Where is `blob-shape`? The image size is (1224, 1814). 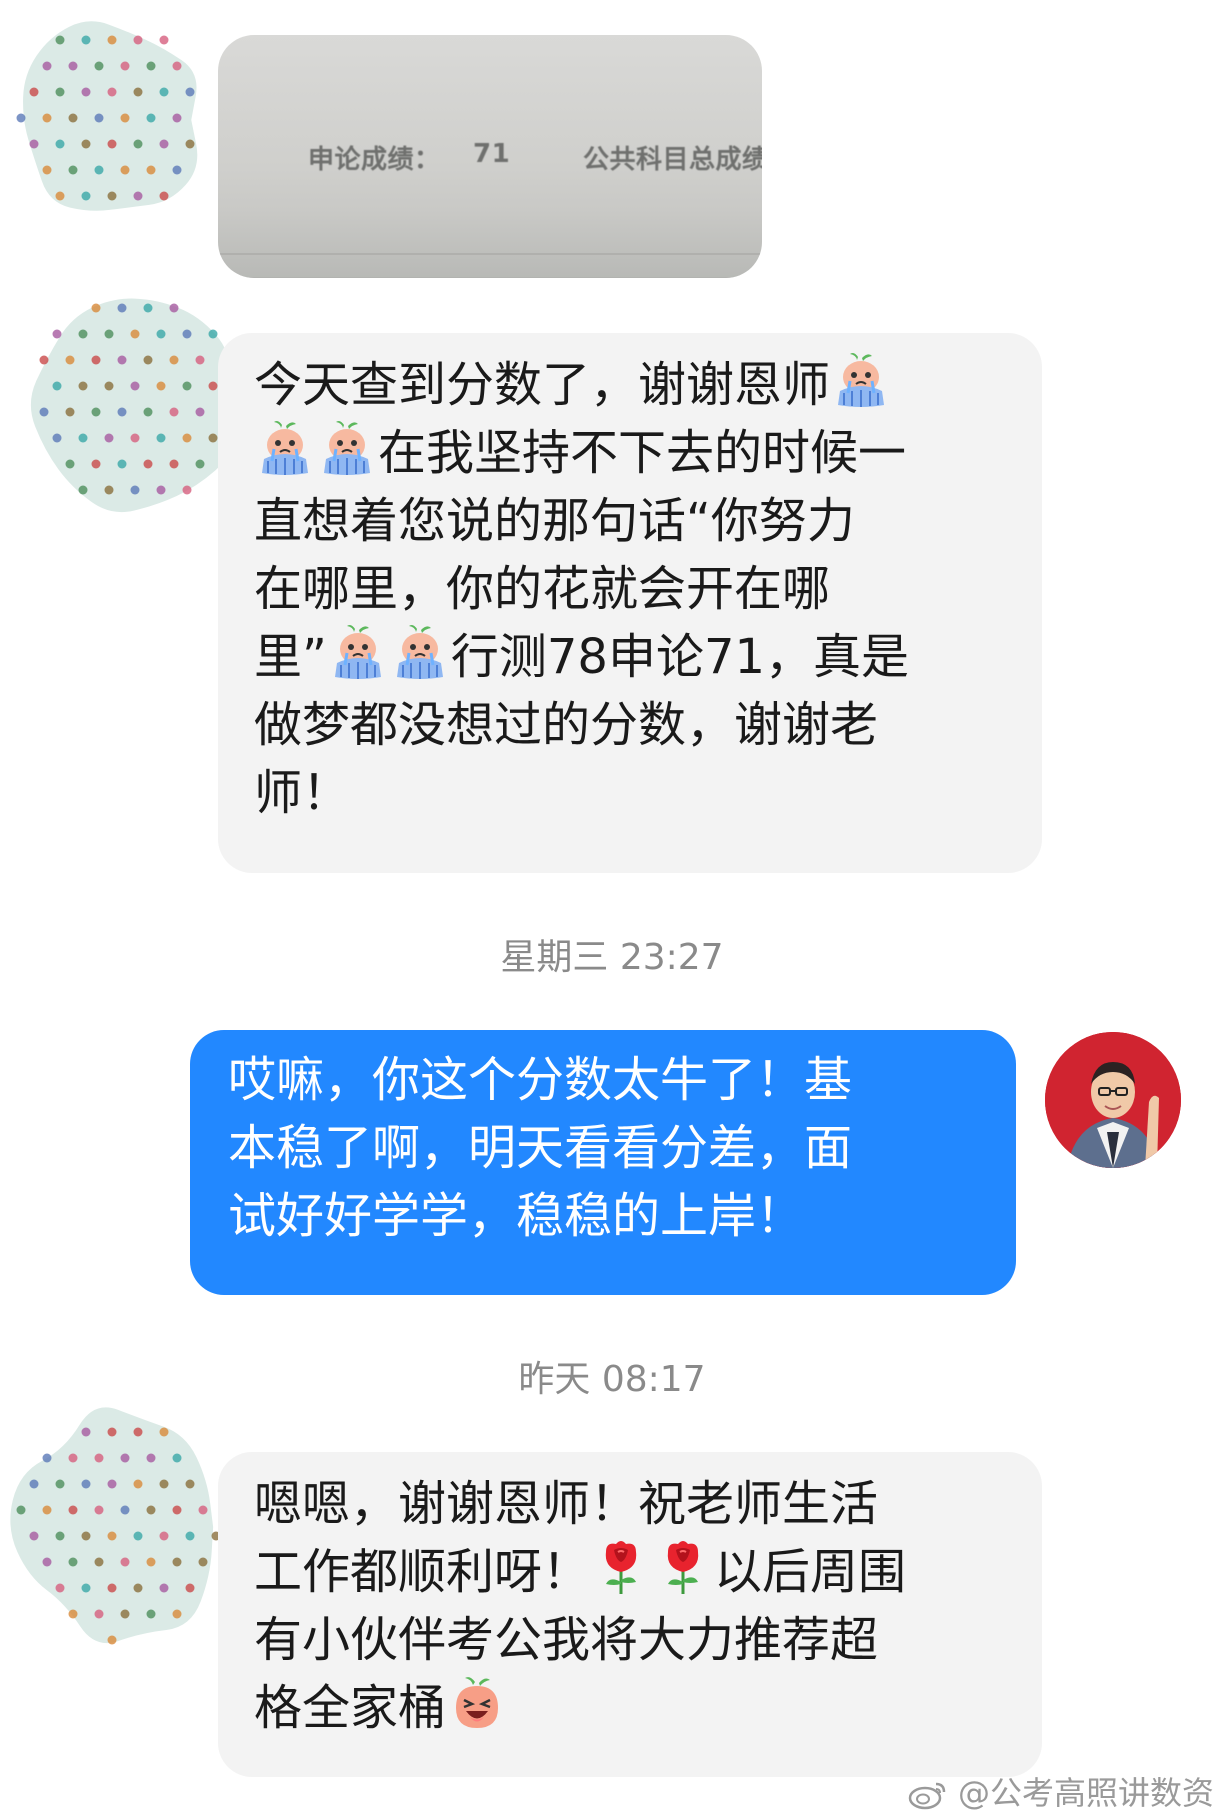
blob-shape is located at coordinates (131, 405).